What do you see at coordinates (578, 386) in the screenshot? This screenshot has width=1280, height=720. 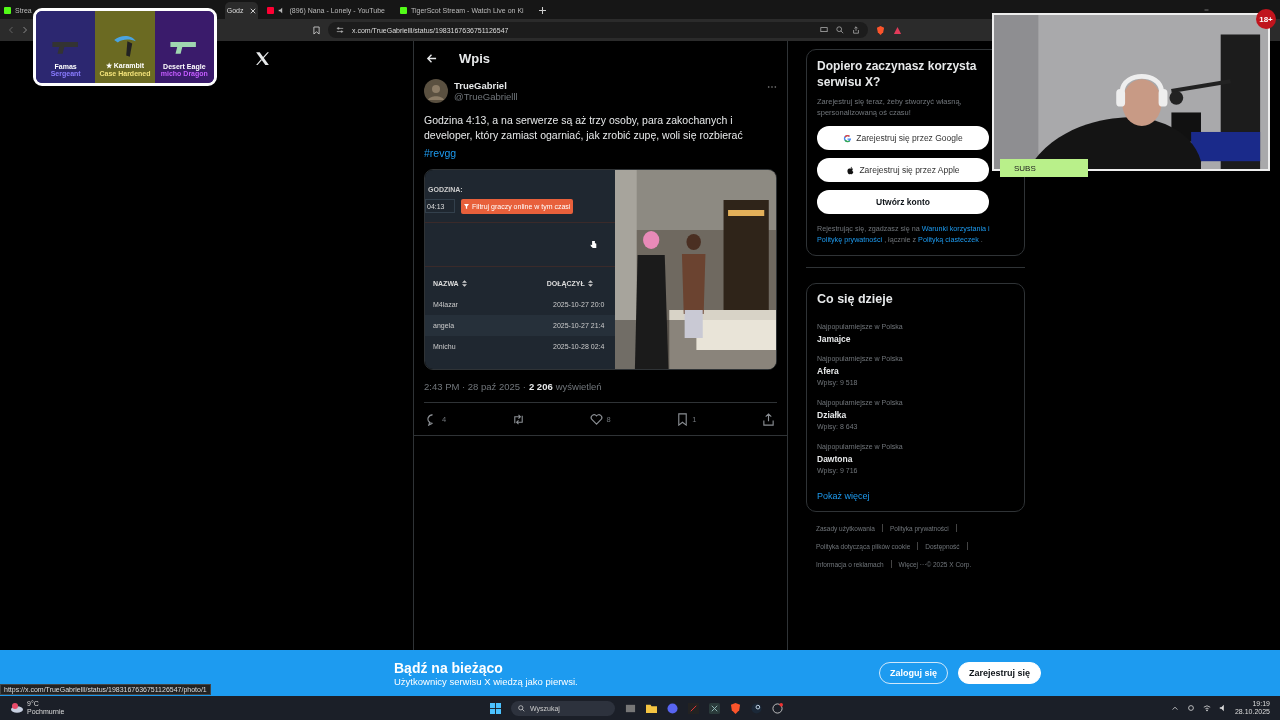 I see `views-label: wyświetleń` at bounding box center [578, 386].